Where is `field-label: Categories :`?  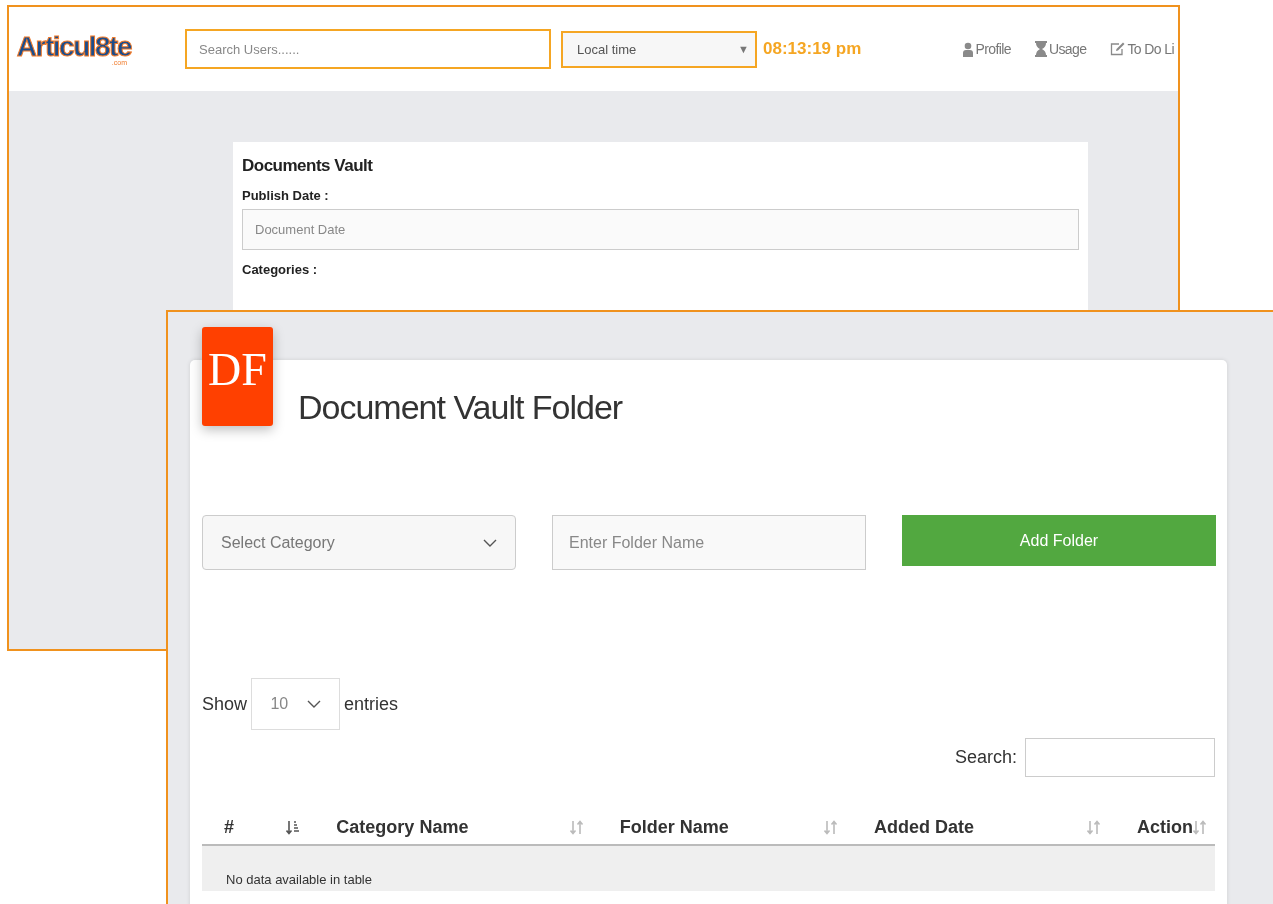
field-label: Categories : is located at coordinates (280, 269).